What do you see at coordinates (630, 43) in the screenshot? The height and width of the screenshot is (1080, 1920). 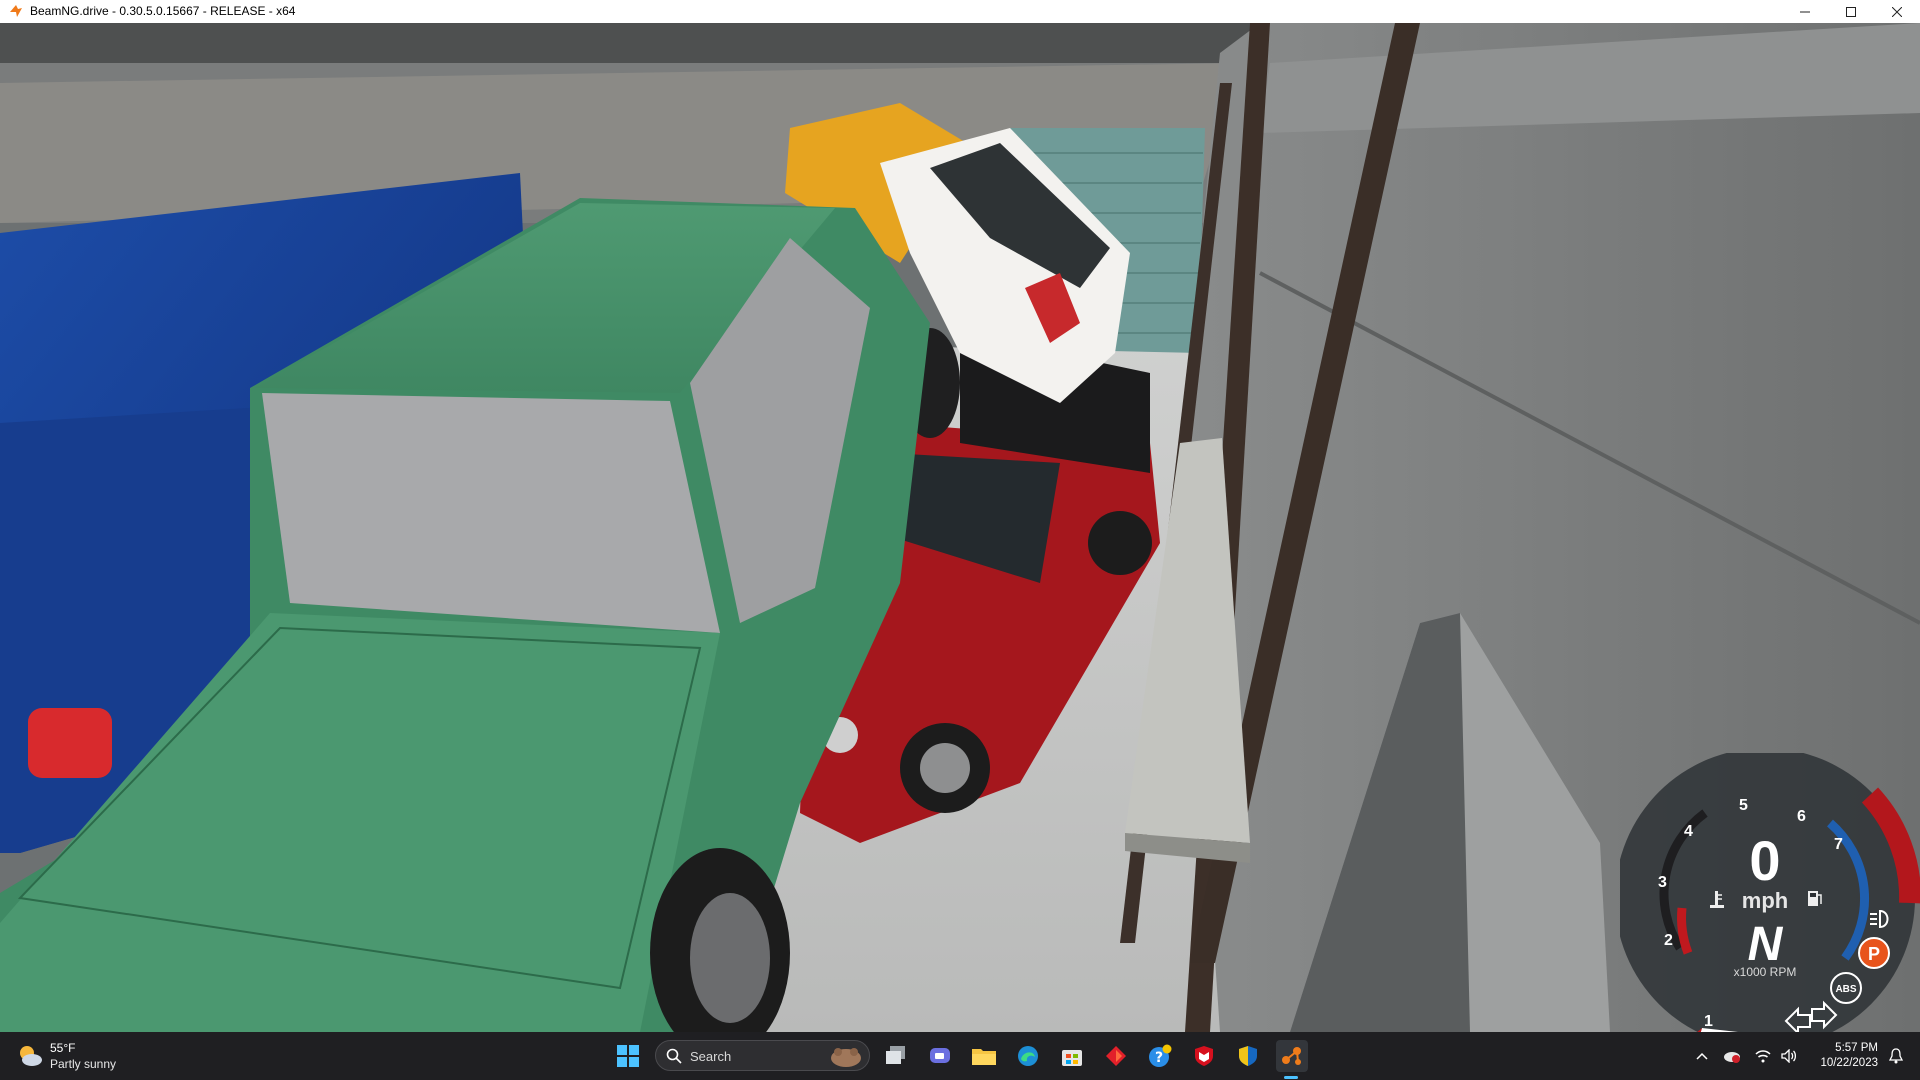 I see `ceiling-beam` at bounding box center [630, 43].